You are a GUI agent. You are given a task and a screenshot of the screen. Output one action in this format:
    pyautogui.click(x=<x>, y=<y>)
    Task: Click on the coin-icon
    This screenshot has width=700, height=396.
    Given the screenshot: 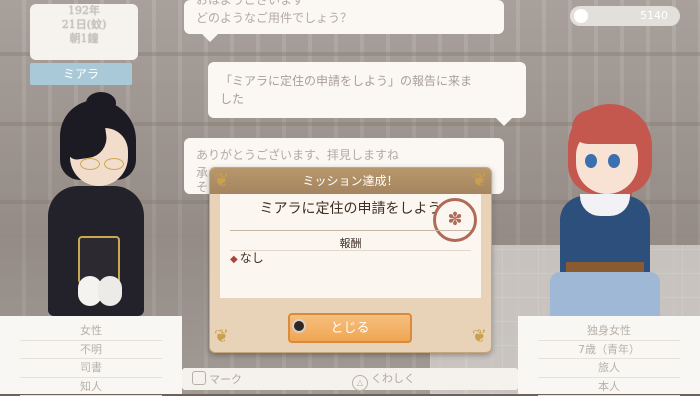 What is the action you would take?
    pyautogui.click(x=581, y=16)
    